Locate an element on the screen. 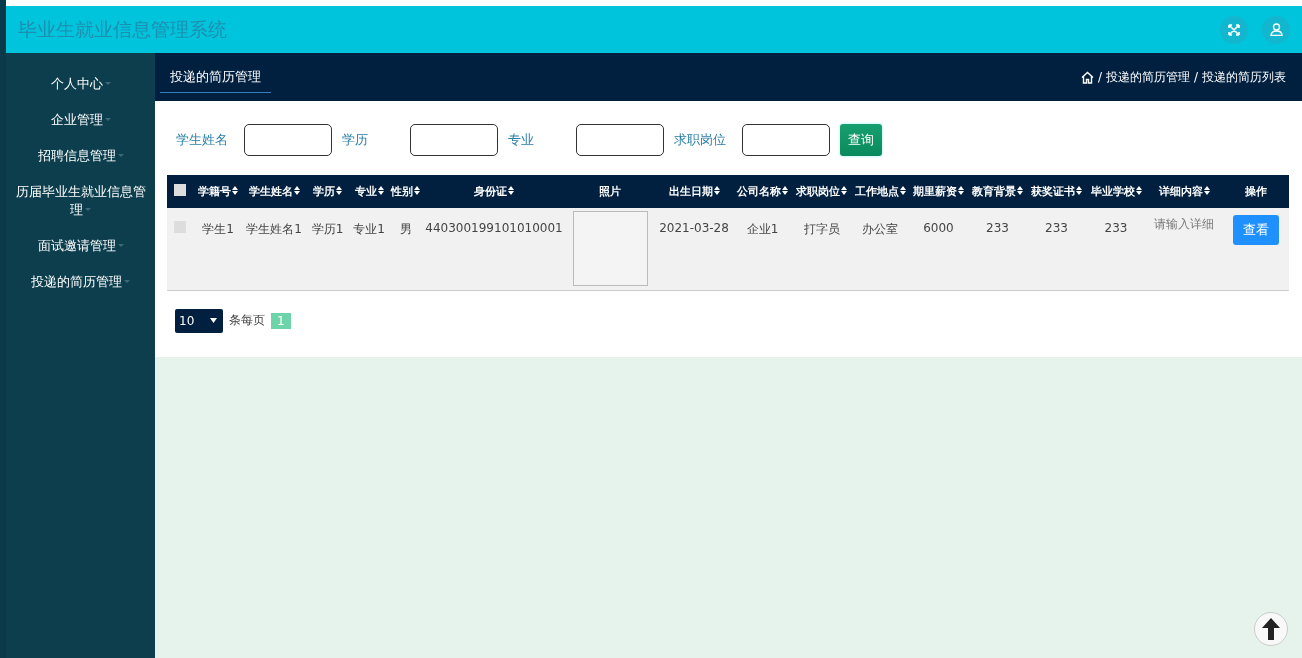 This screenshot has height=658, width=1302. back-to-top-button is located at coordinates (1271, 629).